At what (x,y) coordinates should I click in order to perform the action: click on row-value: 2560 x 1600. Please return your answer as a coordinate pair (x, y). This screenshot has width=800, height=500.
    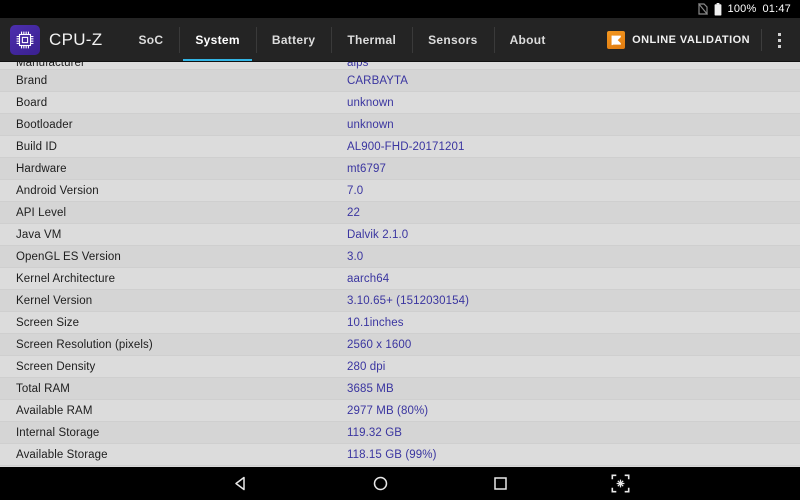
    Looking at the image, I should click on (379, 344).